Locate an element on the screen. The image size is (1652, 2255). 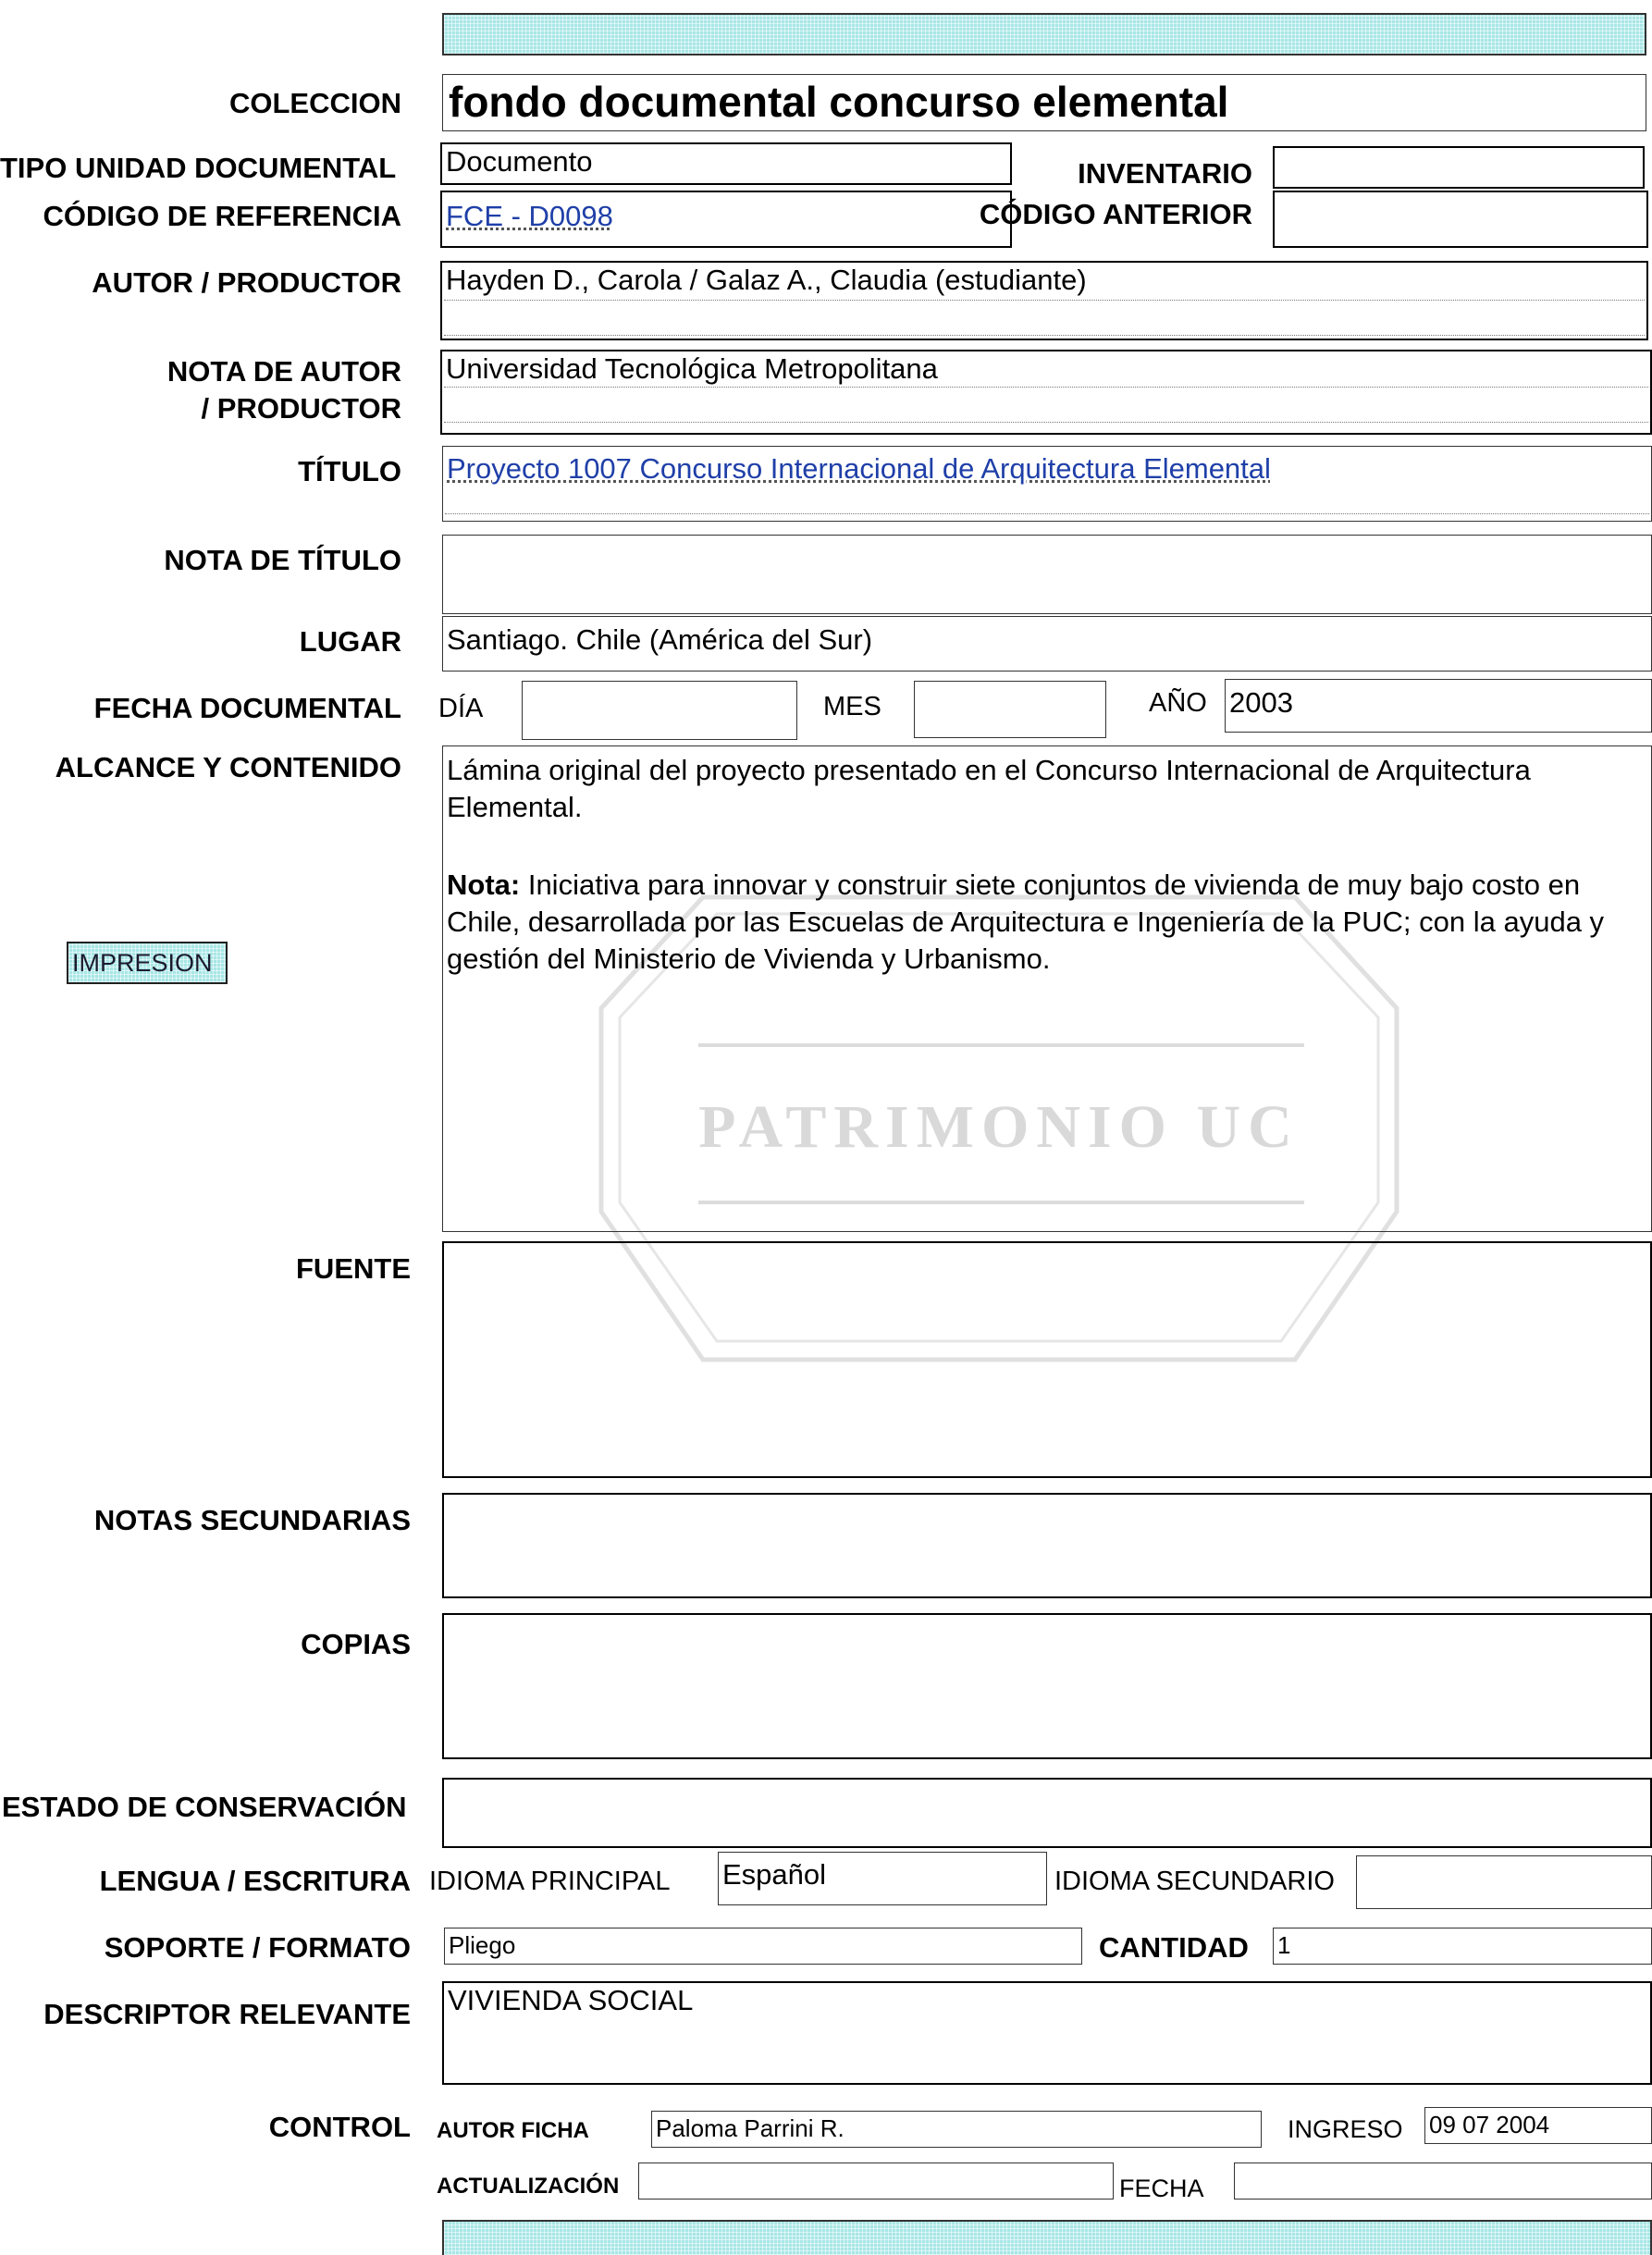
descriptor-relevante-label: DESCRIPTOR RELEVANTE is located at coordinates (227, 2014).